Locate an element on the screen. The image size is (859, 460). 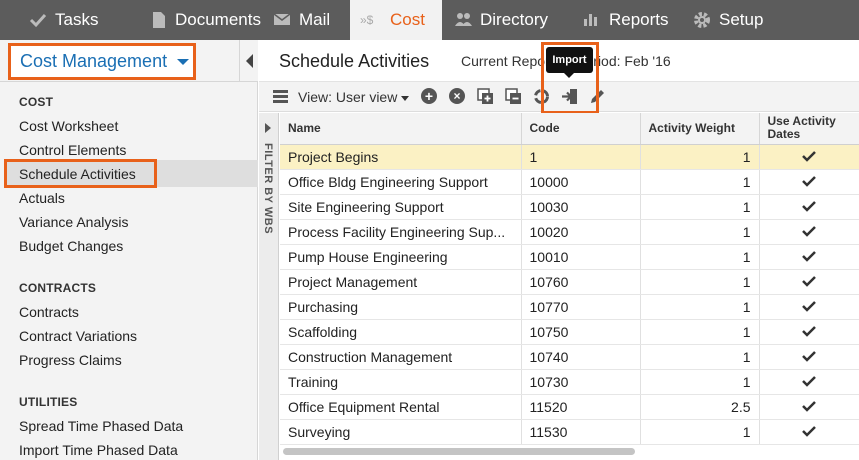
sidebar-item-schedule-activities: Schedule Activities is located at coordinates (131, 173).